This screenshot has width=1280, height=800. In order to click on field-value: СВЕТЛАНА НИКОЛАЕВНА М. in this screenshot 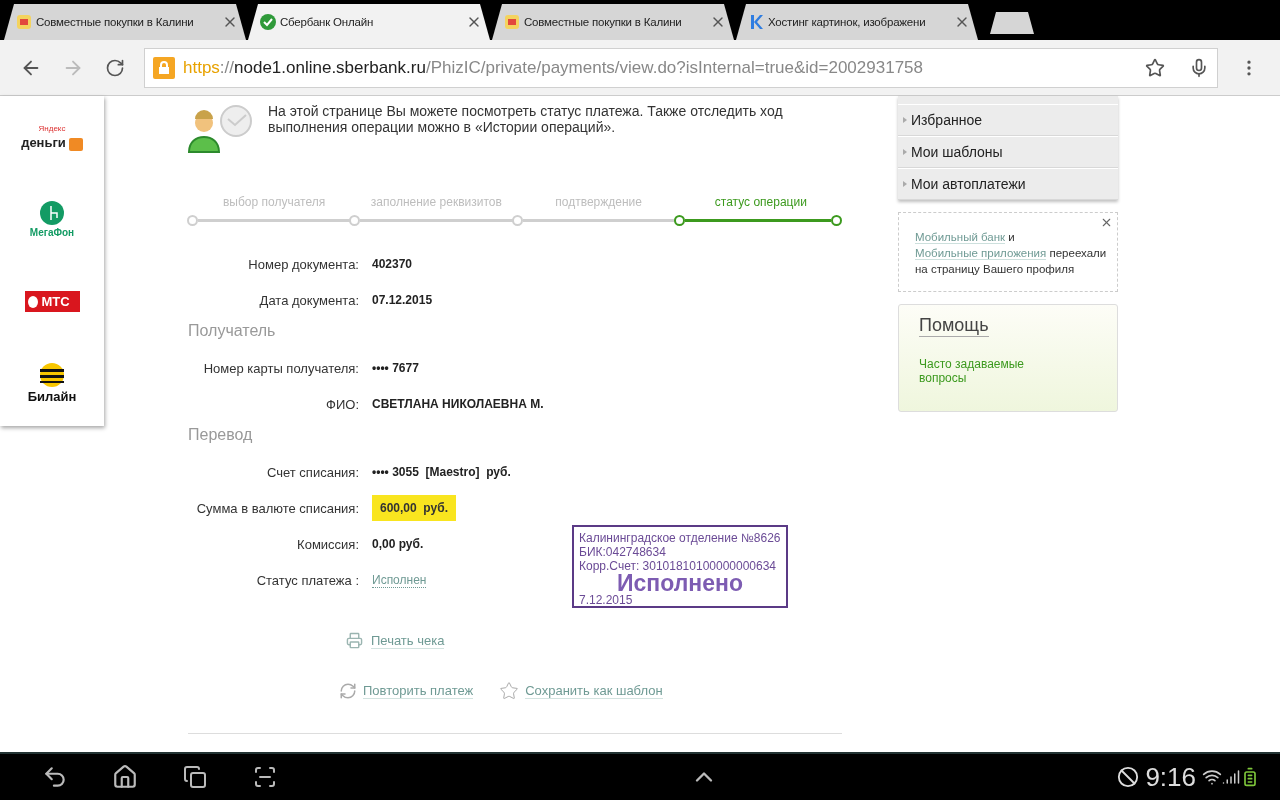, I will do `click(458, 404)`.